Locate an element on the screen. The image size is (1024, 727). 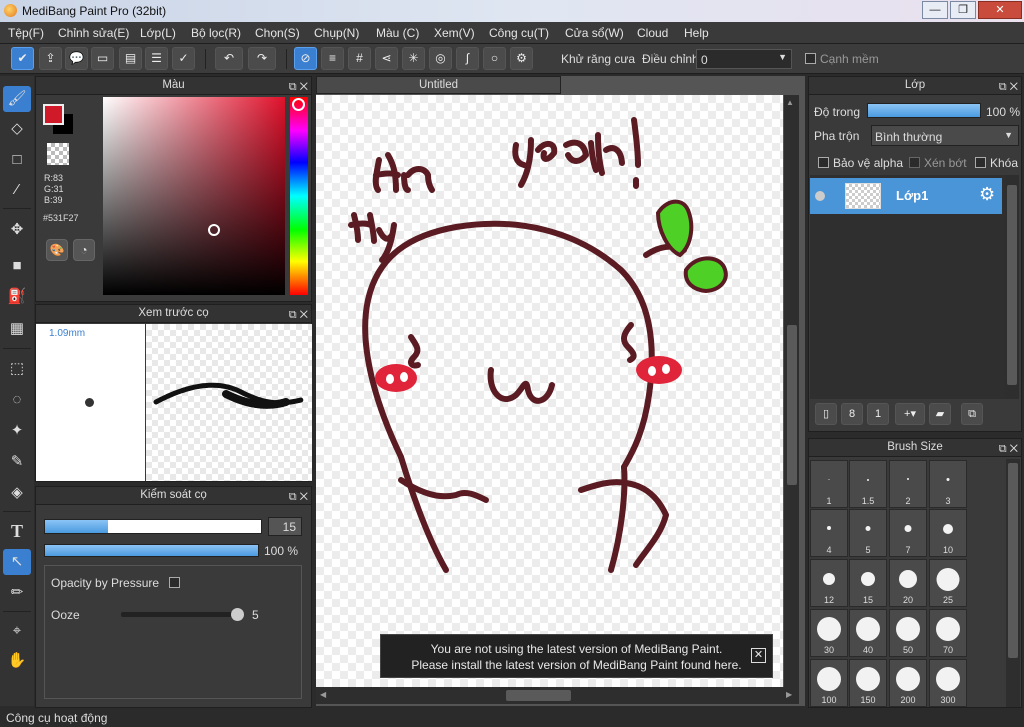
canvas-tab: Untitled is located at coordinates (438, 85).